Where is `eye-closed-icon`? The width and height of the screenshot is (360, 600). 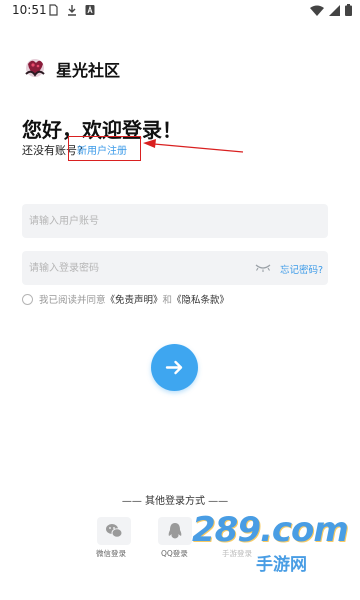
eye-closed-icon is located at coordinates (263, 268).